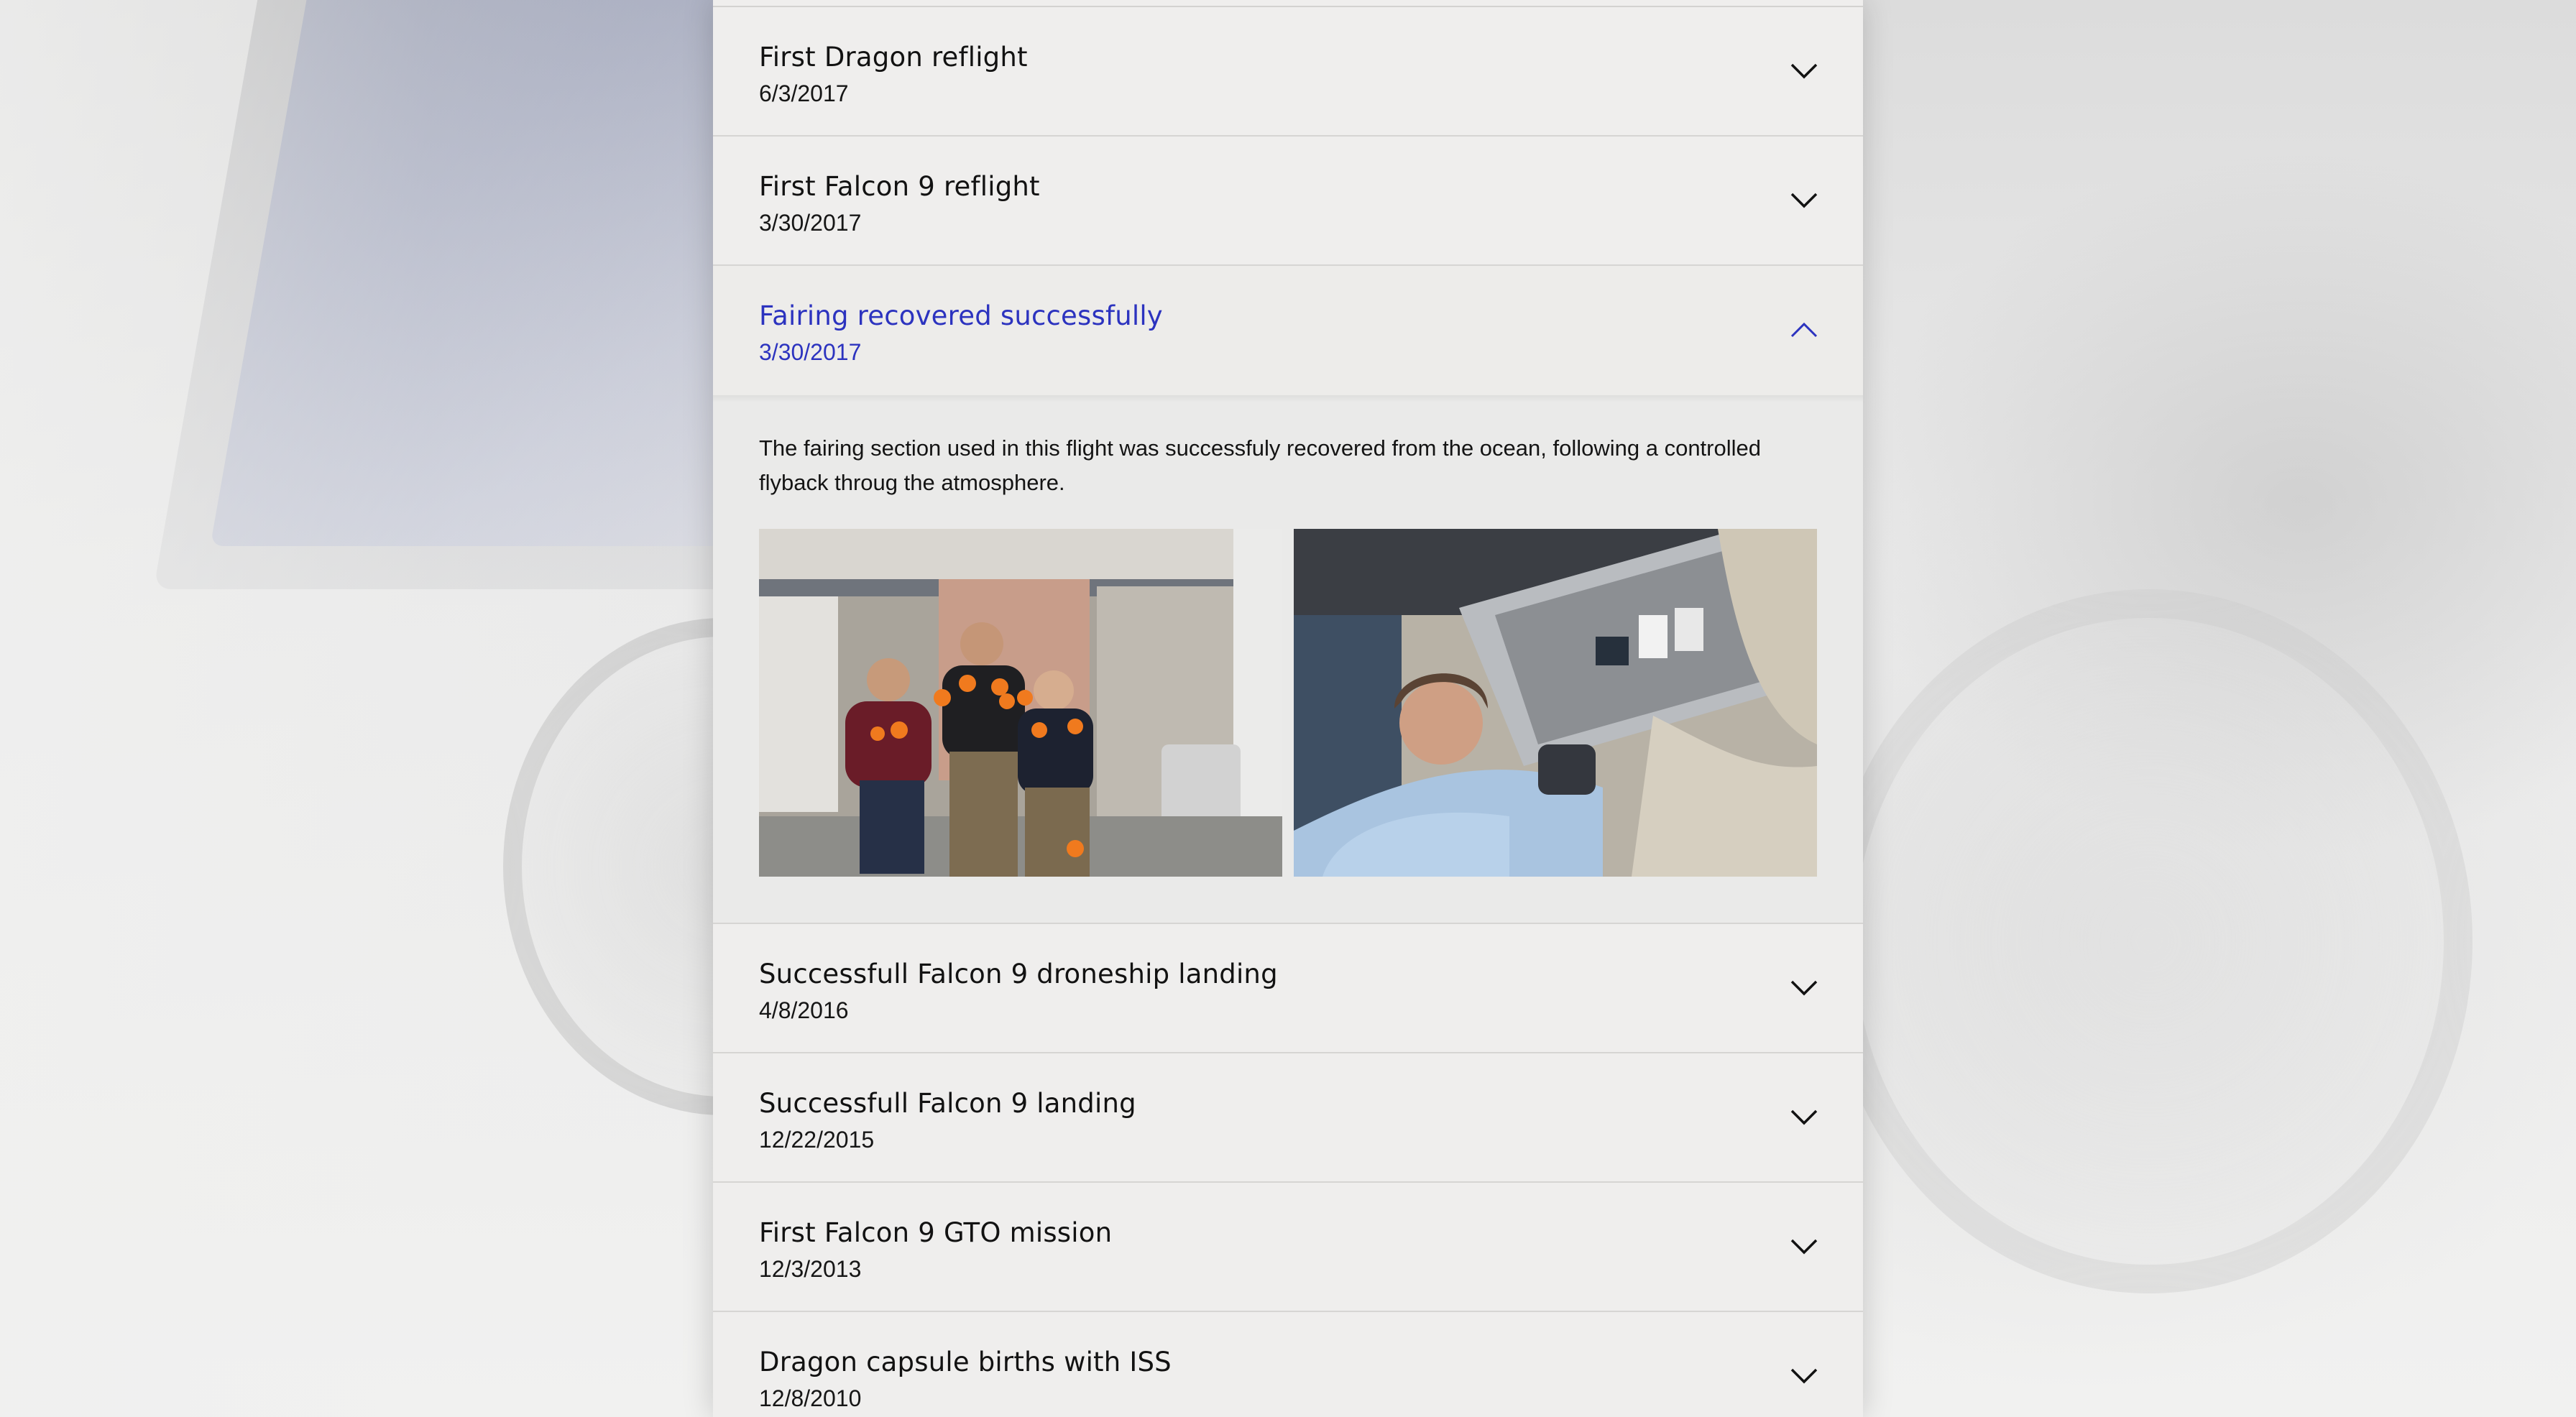 This screenshot has width=2576, height=1417. I want to click on timeline-item-falcon9-landing: Successfull Falcon 9 landing 12/22/2015, so click(1288, 1118).